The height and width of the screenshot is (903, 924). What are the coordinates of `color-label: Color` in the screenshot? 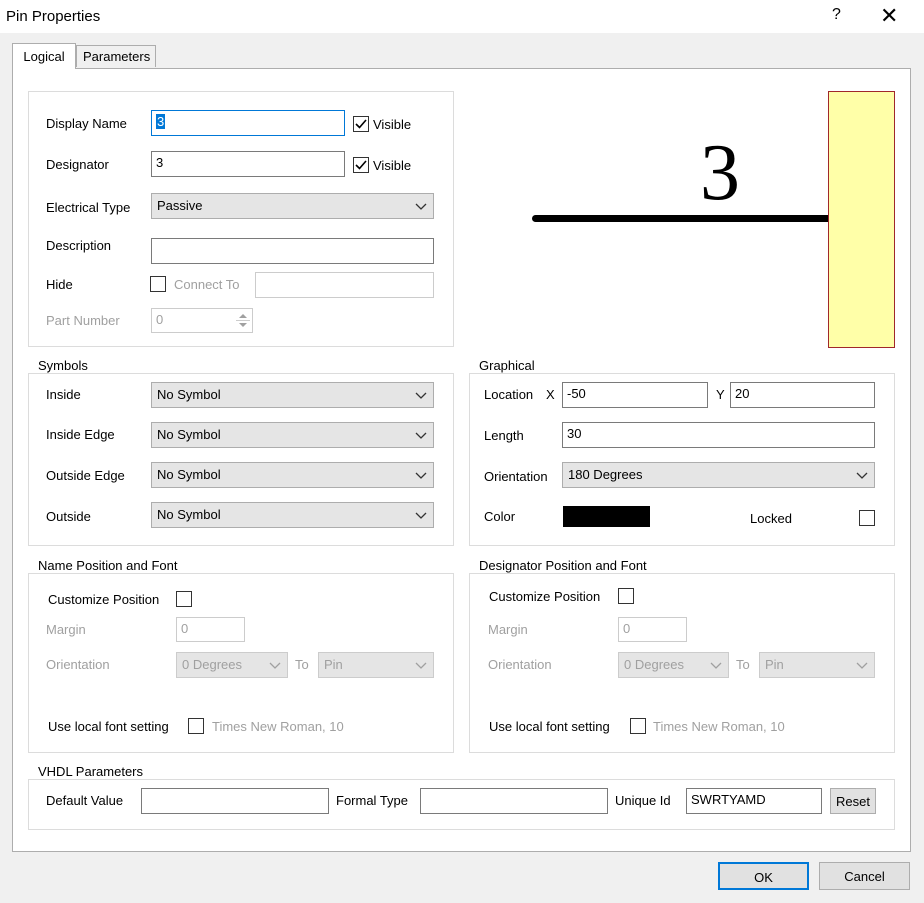 It's located at (500, 516).